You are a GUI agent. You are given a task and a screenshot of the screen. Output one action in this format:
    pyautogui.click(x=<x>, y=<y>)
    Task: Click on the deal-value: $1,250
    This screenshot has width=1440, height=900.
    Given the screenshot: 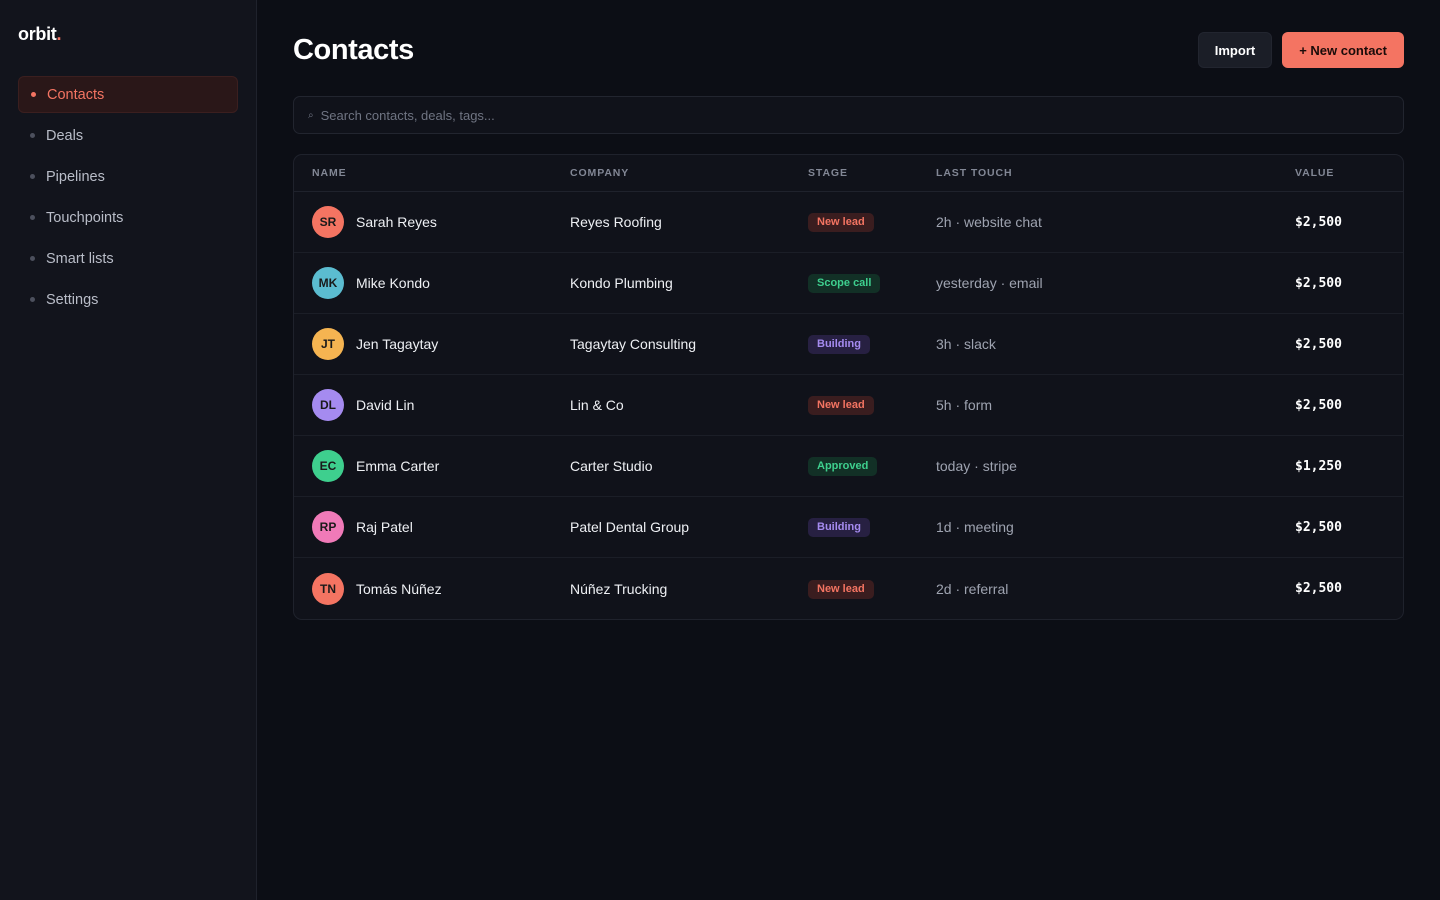 What is the action you would take?
    pyautogui.click(x=1318, y=466)
    